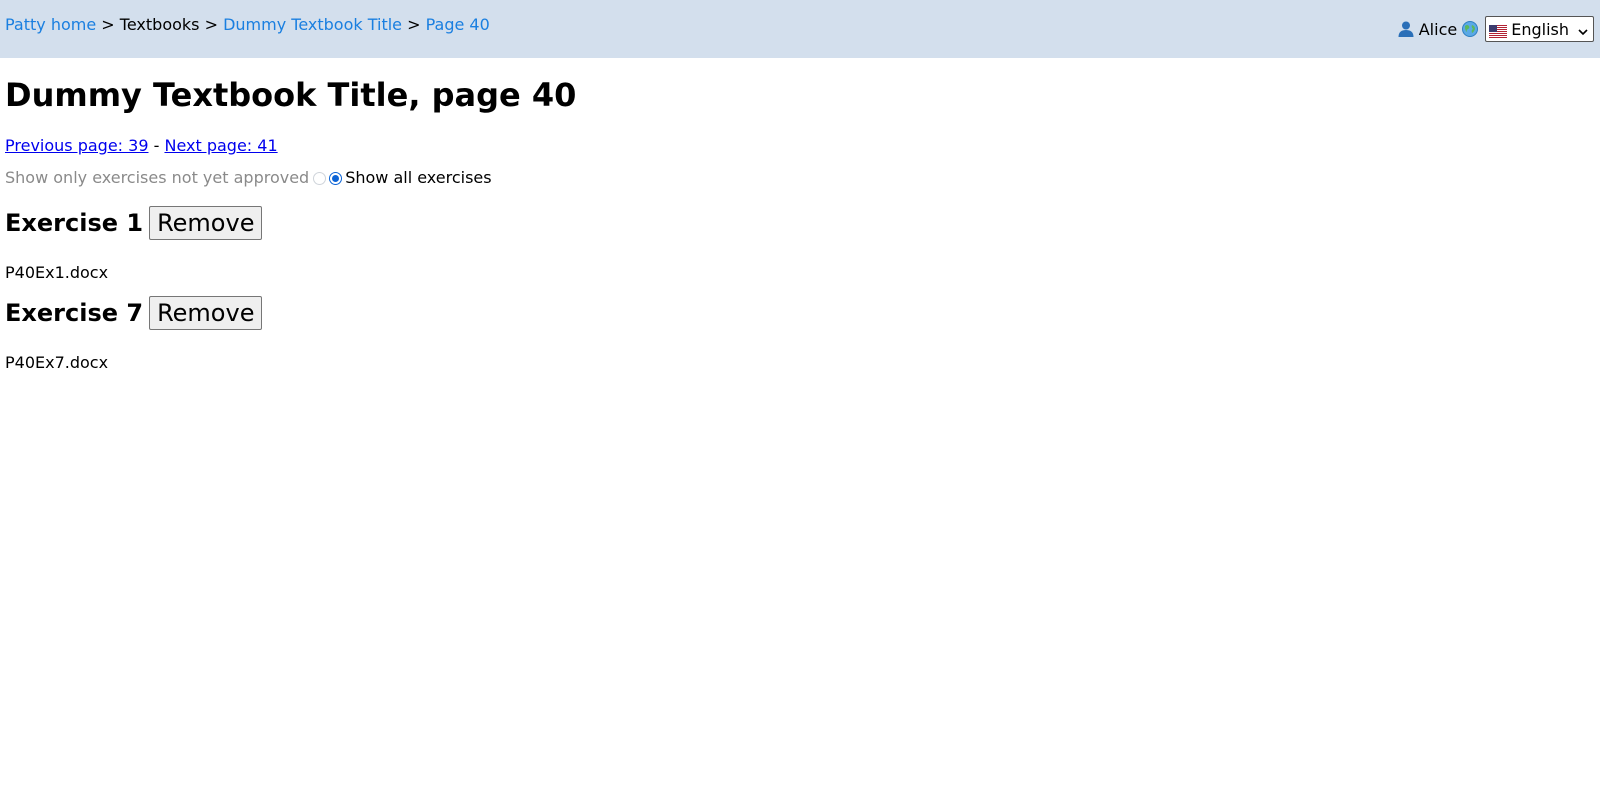 Image resolution: width=1600 pixels, height=800 pixels. I want to click on globe-icon, so click(1470, 29).